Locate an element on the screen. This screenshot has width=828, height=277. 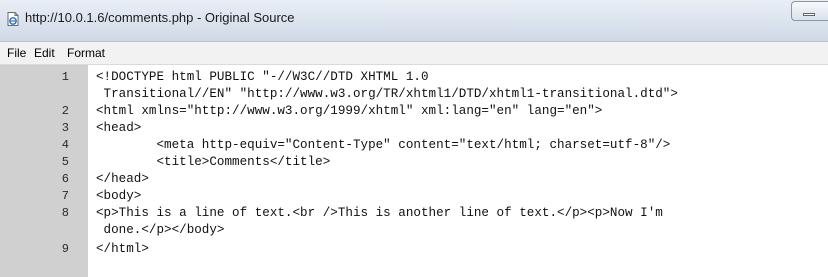
line-text: </html> is located at coordinates (122, 249).